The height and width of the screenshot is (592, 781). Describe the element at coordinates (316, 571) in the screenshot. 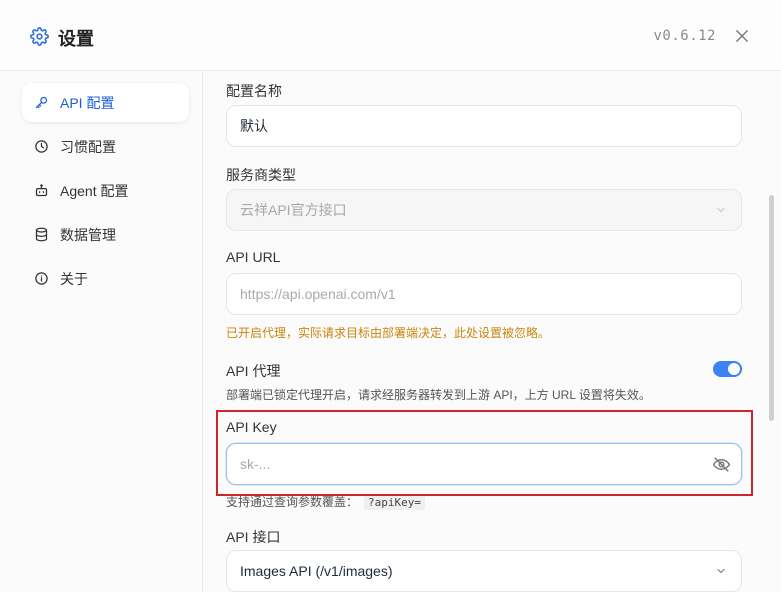

I see `api-endpoint-value: Images API (/v1/images)` at that location.